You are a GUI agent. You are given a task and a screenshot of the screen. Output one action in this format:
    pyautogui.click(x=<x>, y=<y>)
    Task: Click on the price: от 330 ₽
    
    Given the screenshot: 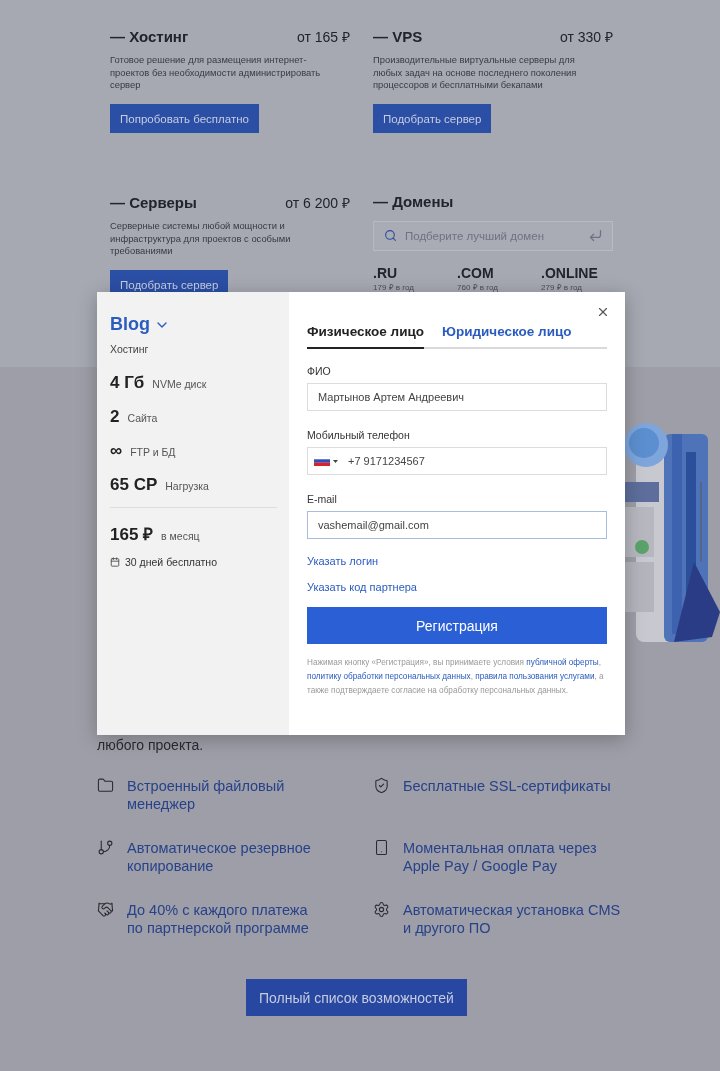 What is the action you would take?
    pyautogui.click(x=586, y=37)
    